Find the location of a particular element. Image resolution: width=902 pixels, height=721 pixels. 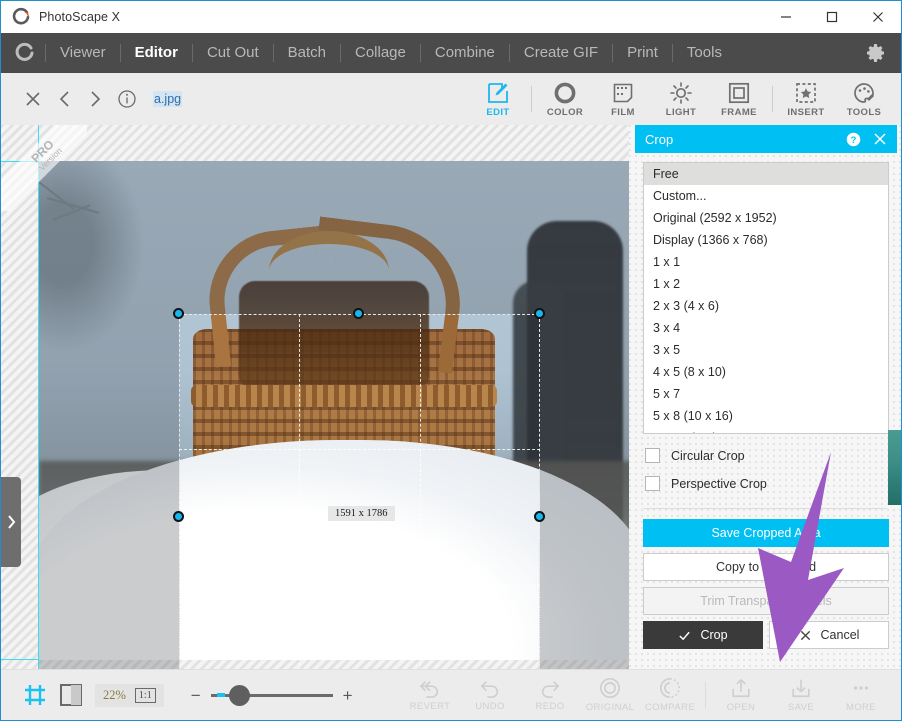

help-circle-icon: ? is located at coordinates (853, 139).